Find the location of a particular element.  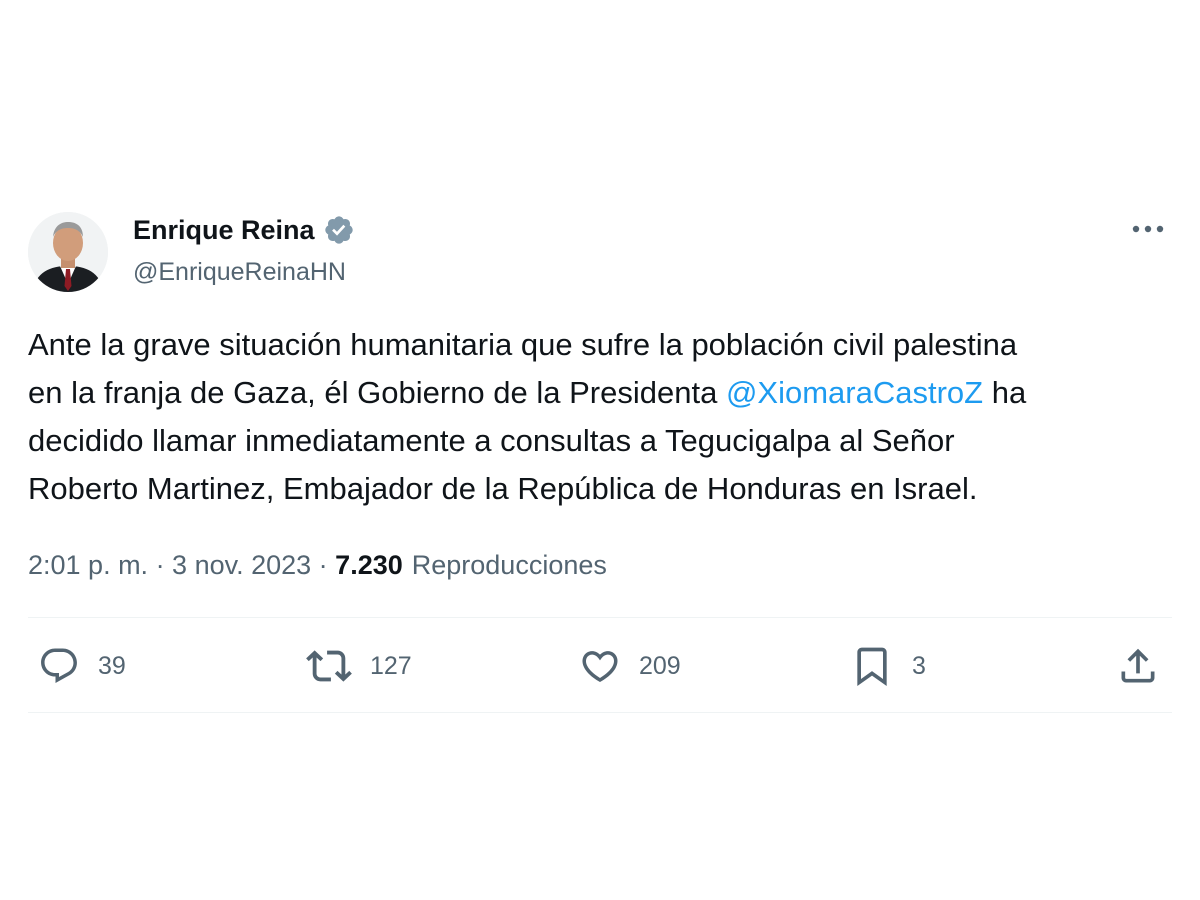

avatar is located at coordinates (68, 252).